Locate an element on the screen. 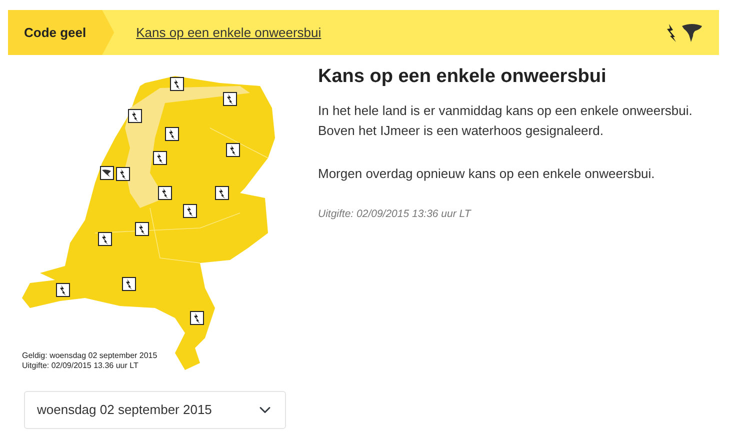 The width and height of the screenshot is (732, 433). warning-level-label: Code geel is located at coordinates (61, 32).